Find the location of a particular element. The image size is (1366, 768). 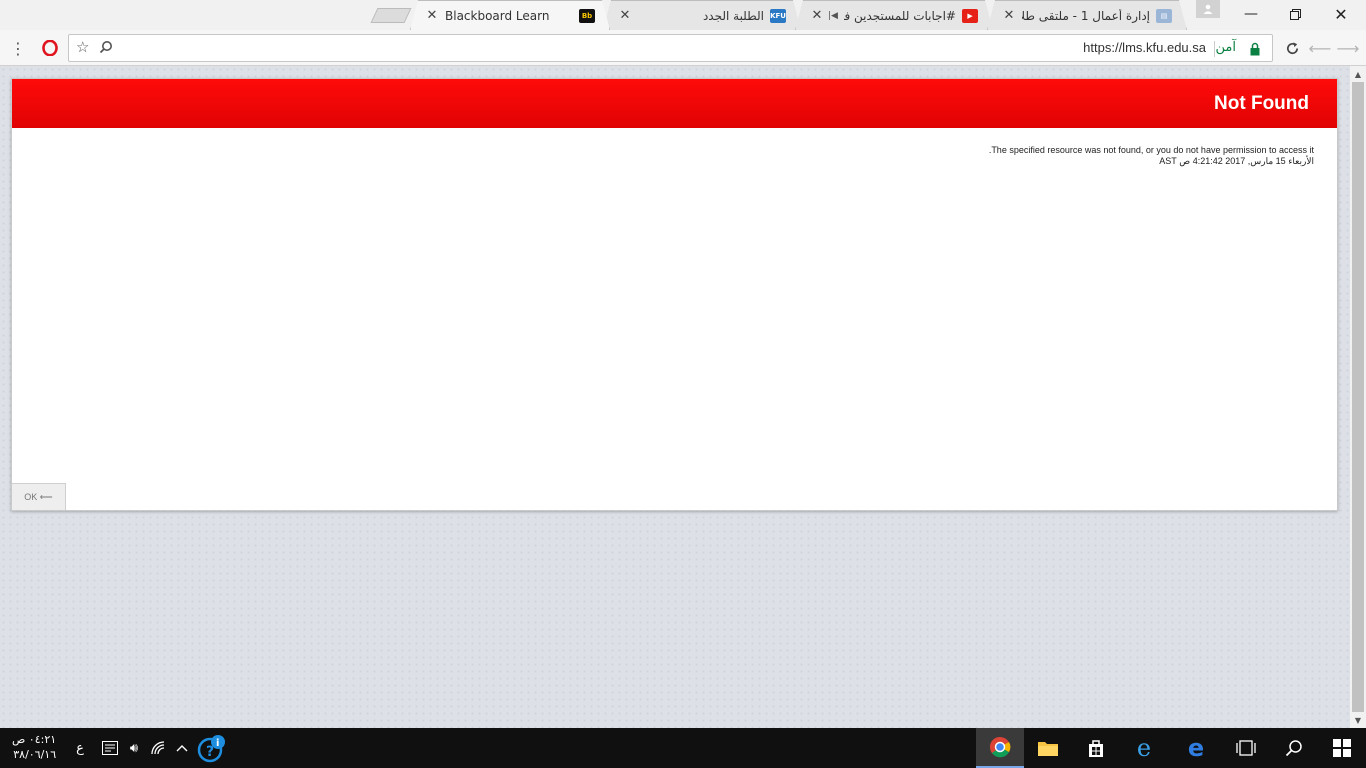

chrome-icon is located at coordinates (1000, 748).